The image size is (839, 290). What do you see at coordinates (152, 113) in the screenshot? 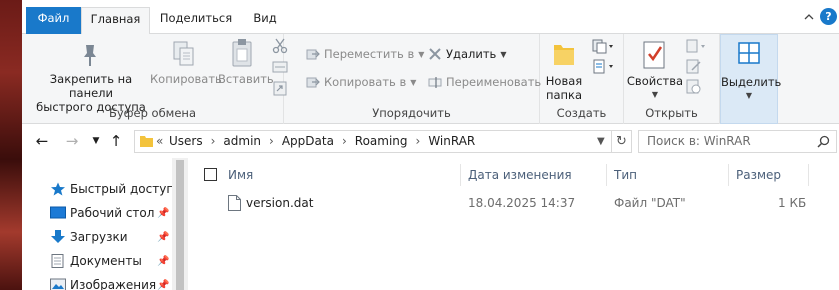
I see `group-label-clipboard: Буфер обмена` at bounding box center [152, 113].